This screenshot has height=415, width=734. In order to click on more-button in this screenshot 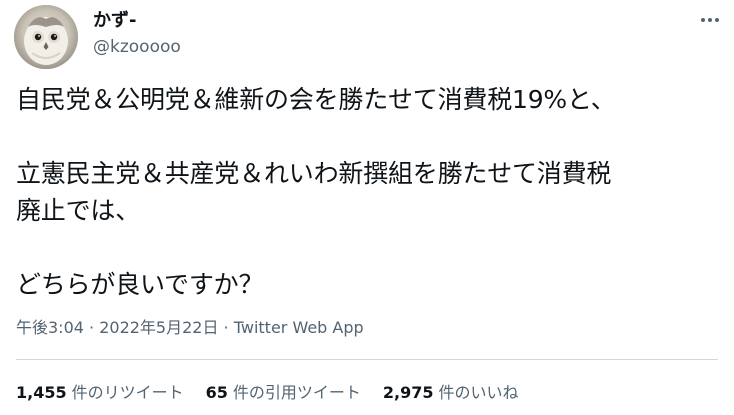, I will do `click(710, 20)`.